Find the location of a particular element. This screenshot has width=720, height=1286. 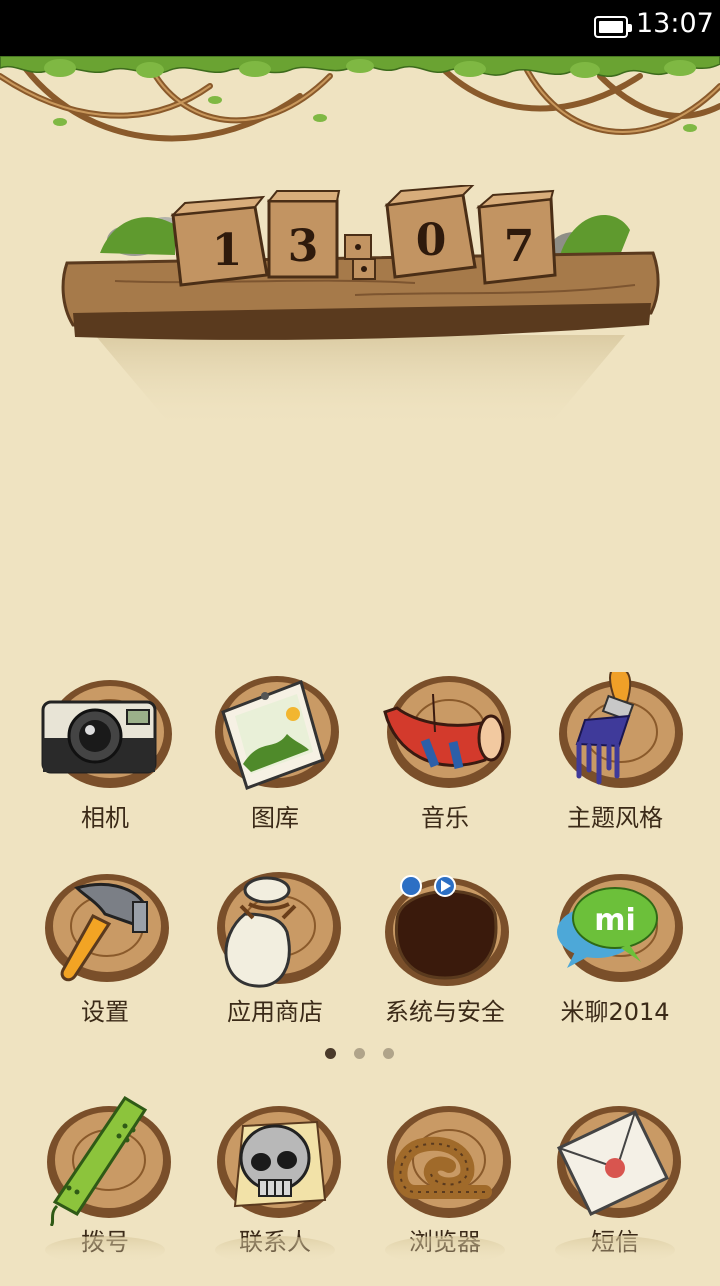

app-label: 米聊2014 is located at coordinates (615, 1012).